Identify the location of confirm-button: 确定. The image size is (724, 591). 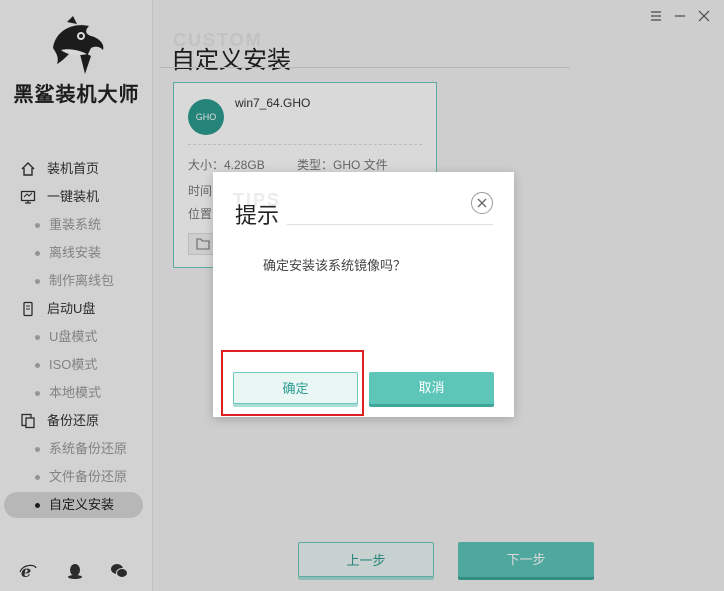
(295, 388).